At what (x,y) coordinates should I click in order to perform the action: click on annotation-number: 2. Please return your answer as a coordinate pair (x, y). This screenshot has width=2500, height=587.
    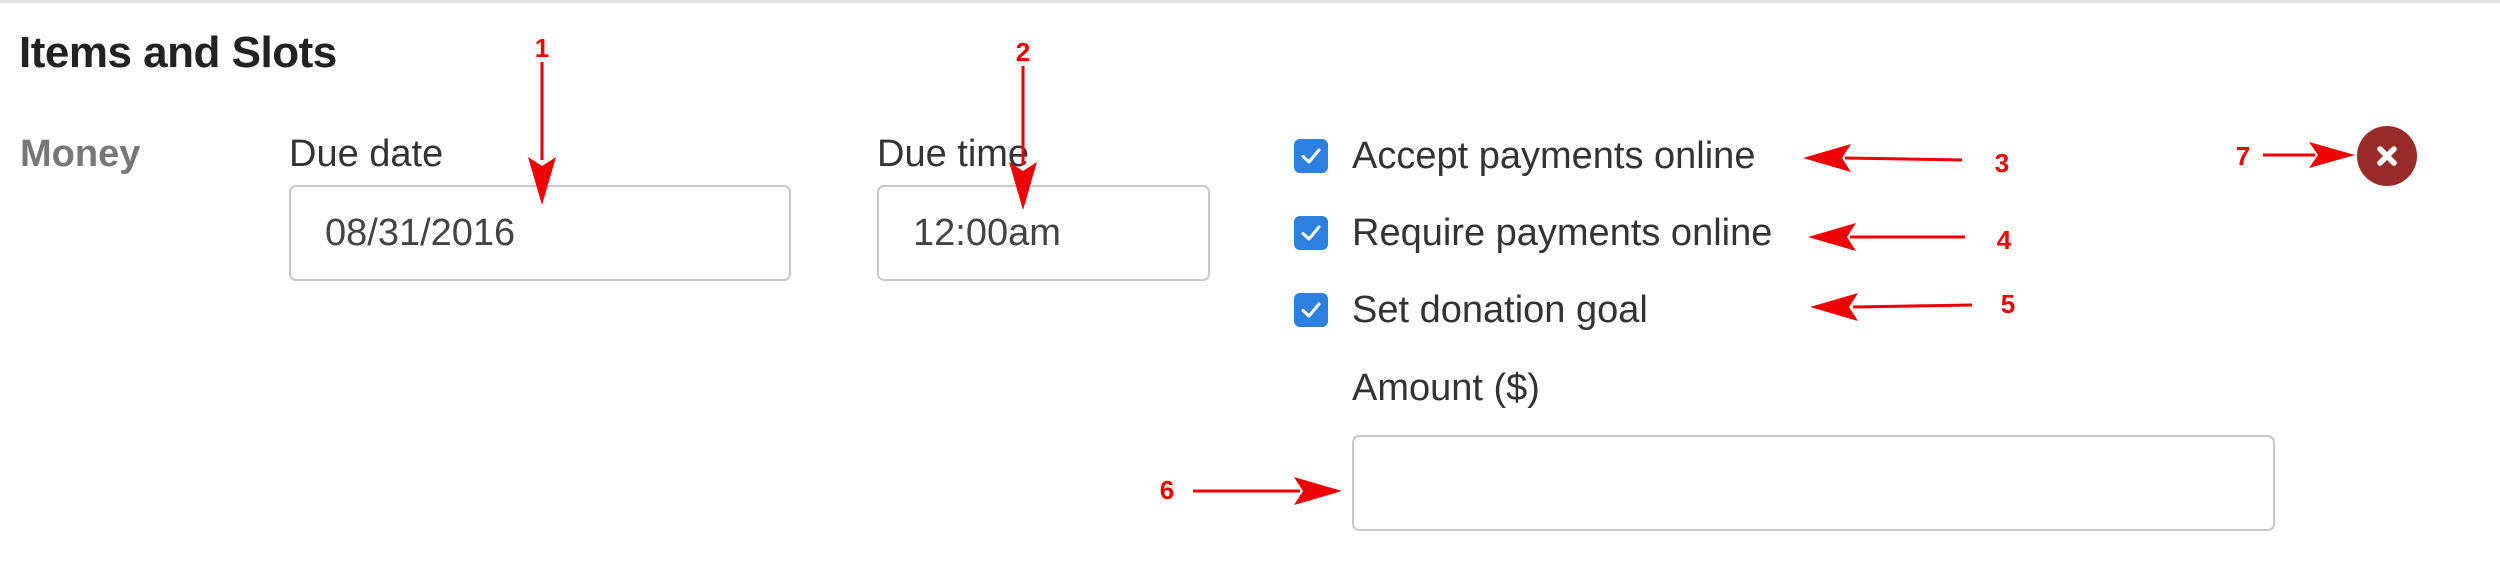
    Looking at the image, I should click on (1023, 52).